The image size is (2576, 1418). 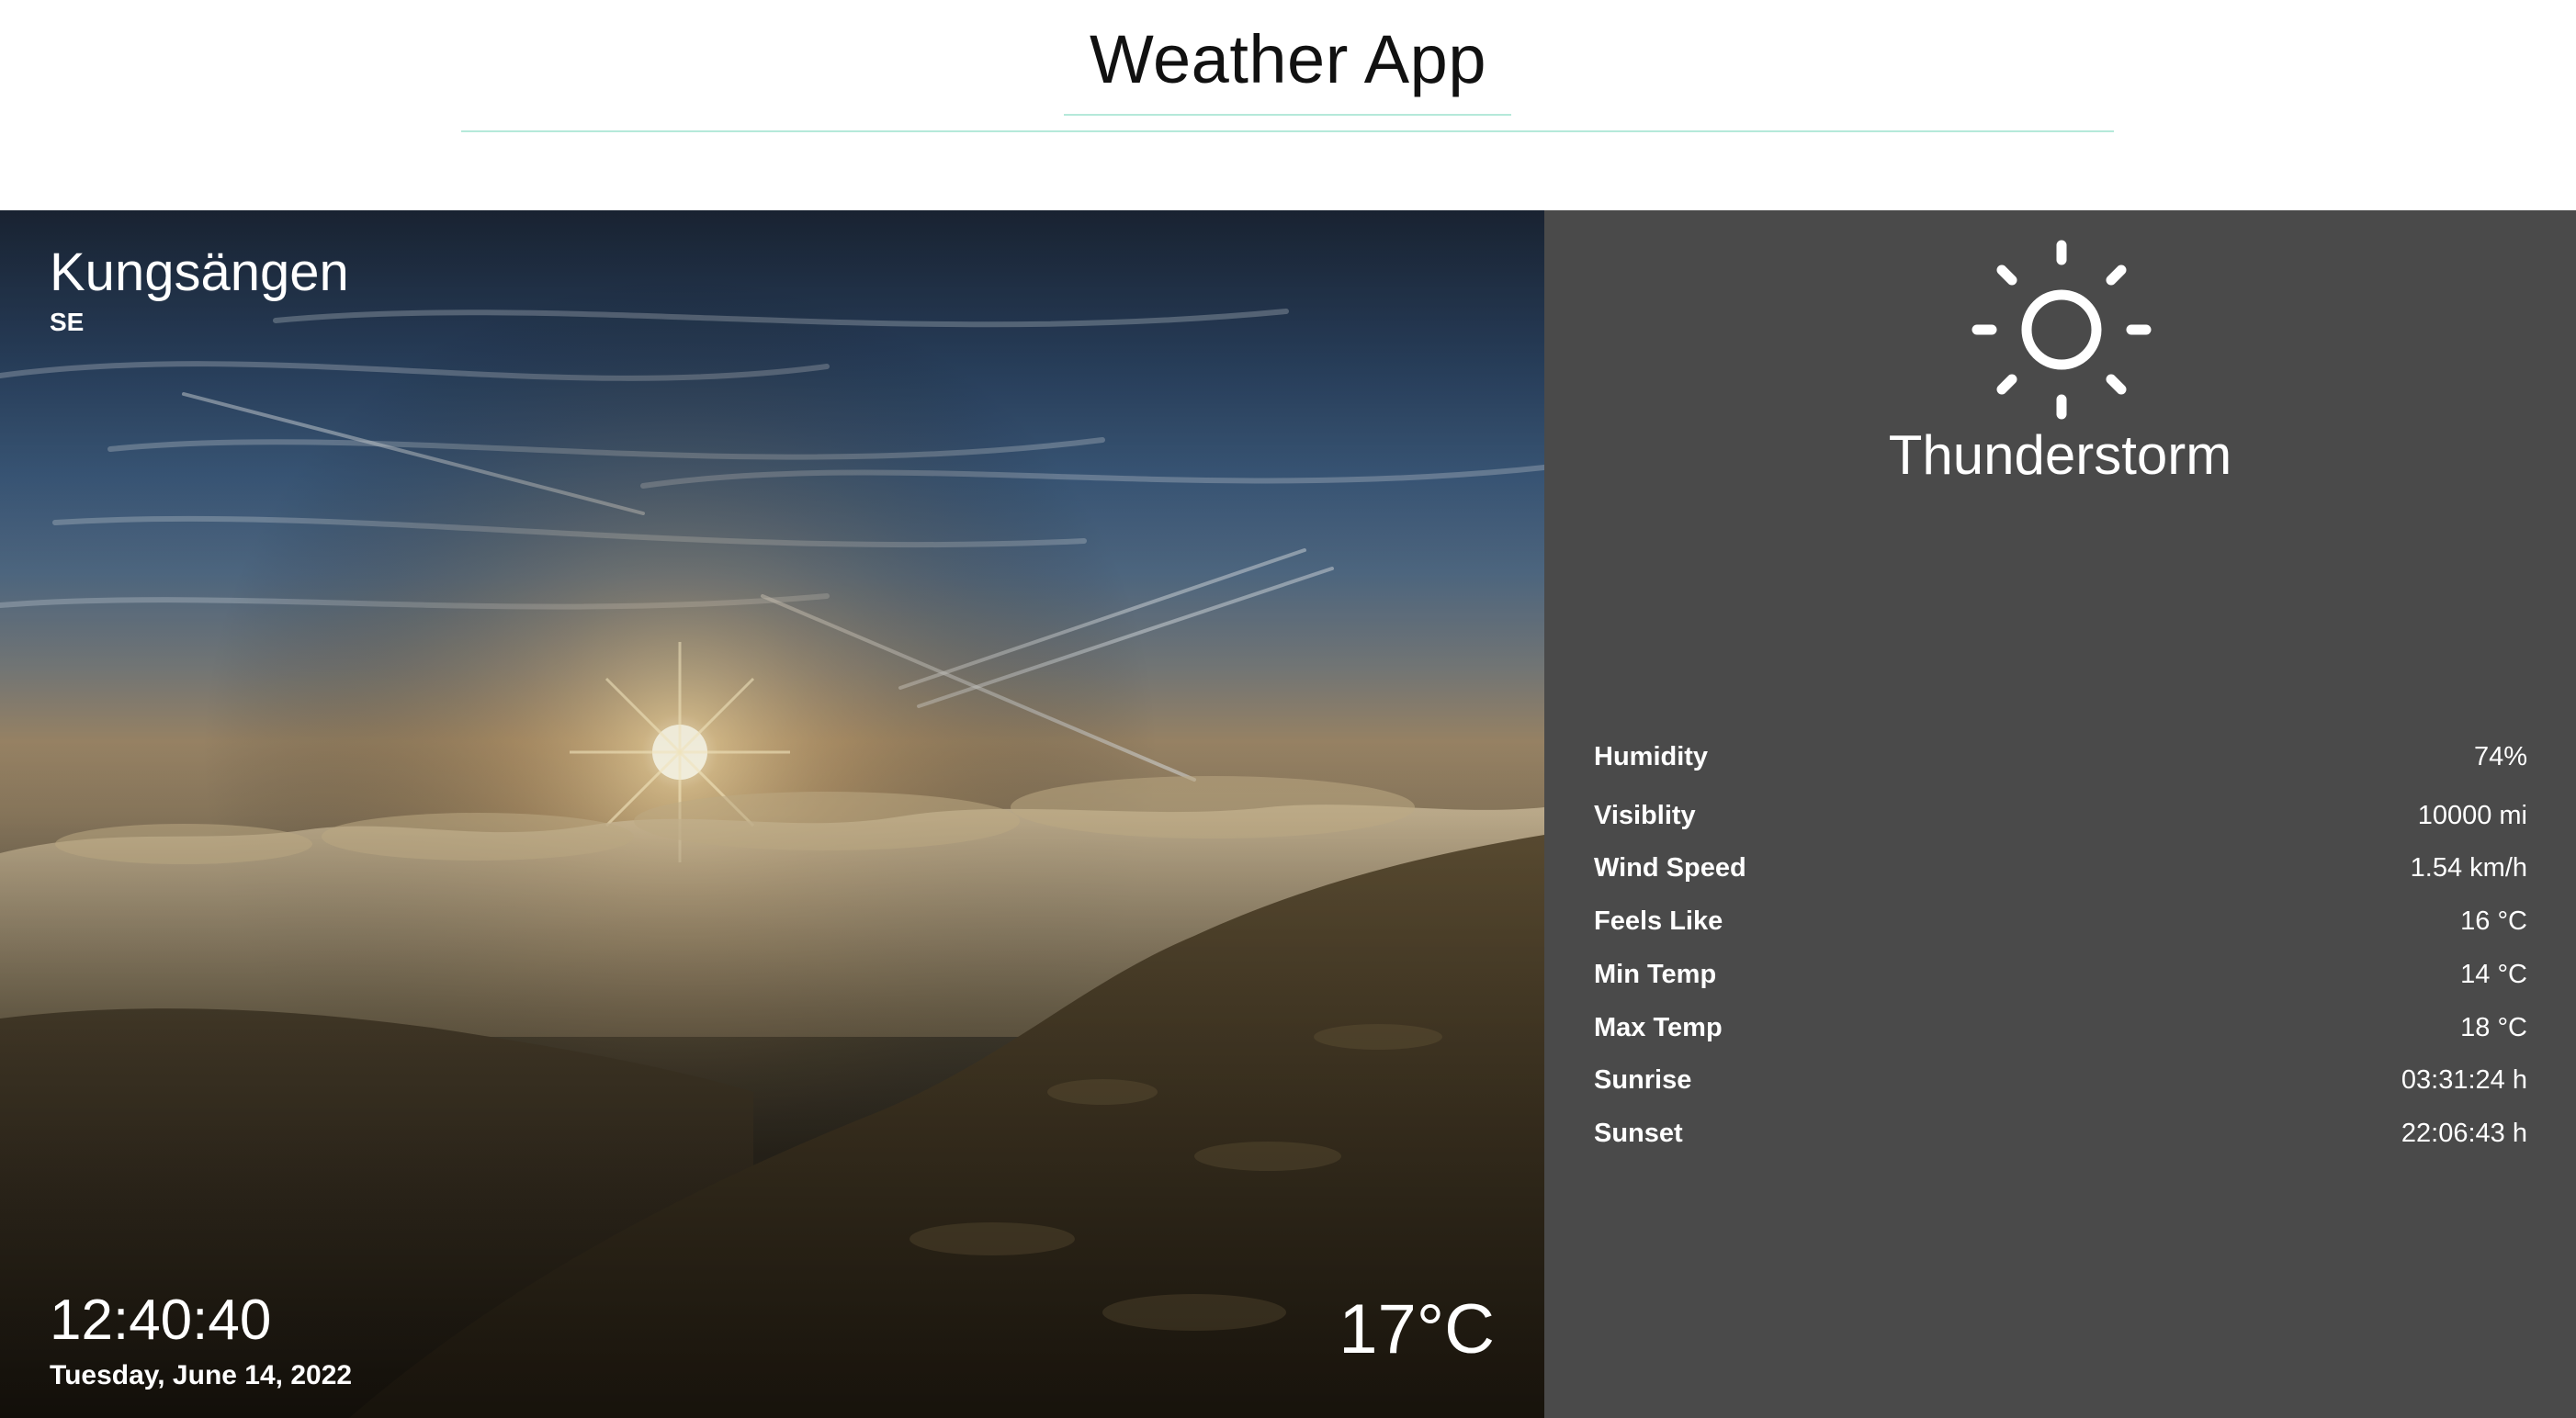 I want to click on stat-row-visibility: Visiblity 10000 mi, so click(x=2060, y=816).